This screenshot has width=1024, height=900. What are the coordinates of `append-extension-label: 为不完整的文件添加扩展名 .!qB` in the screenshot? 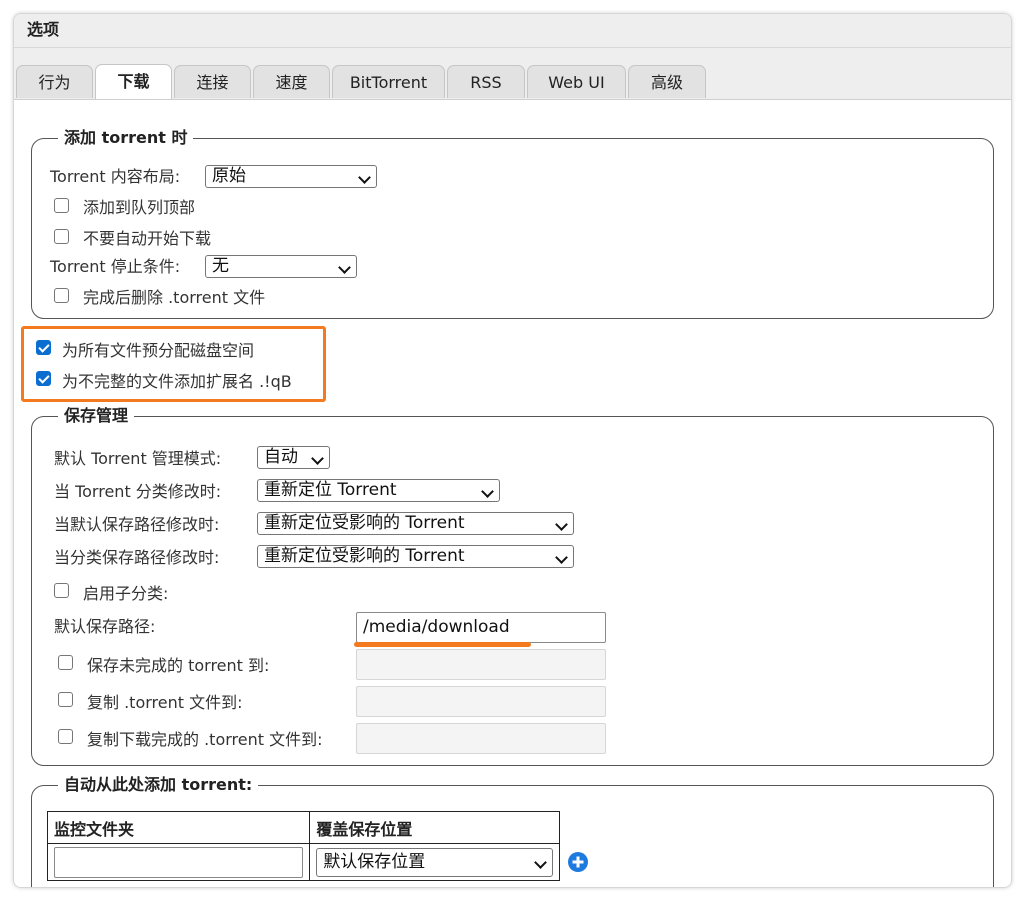 It's located at (177, 382).